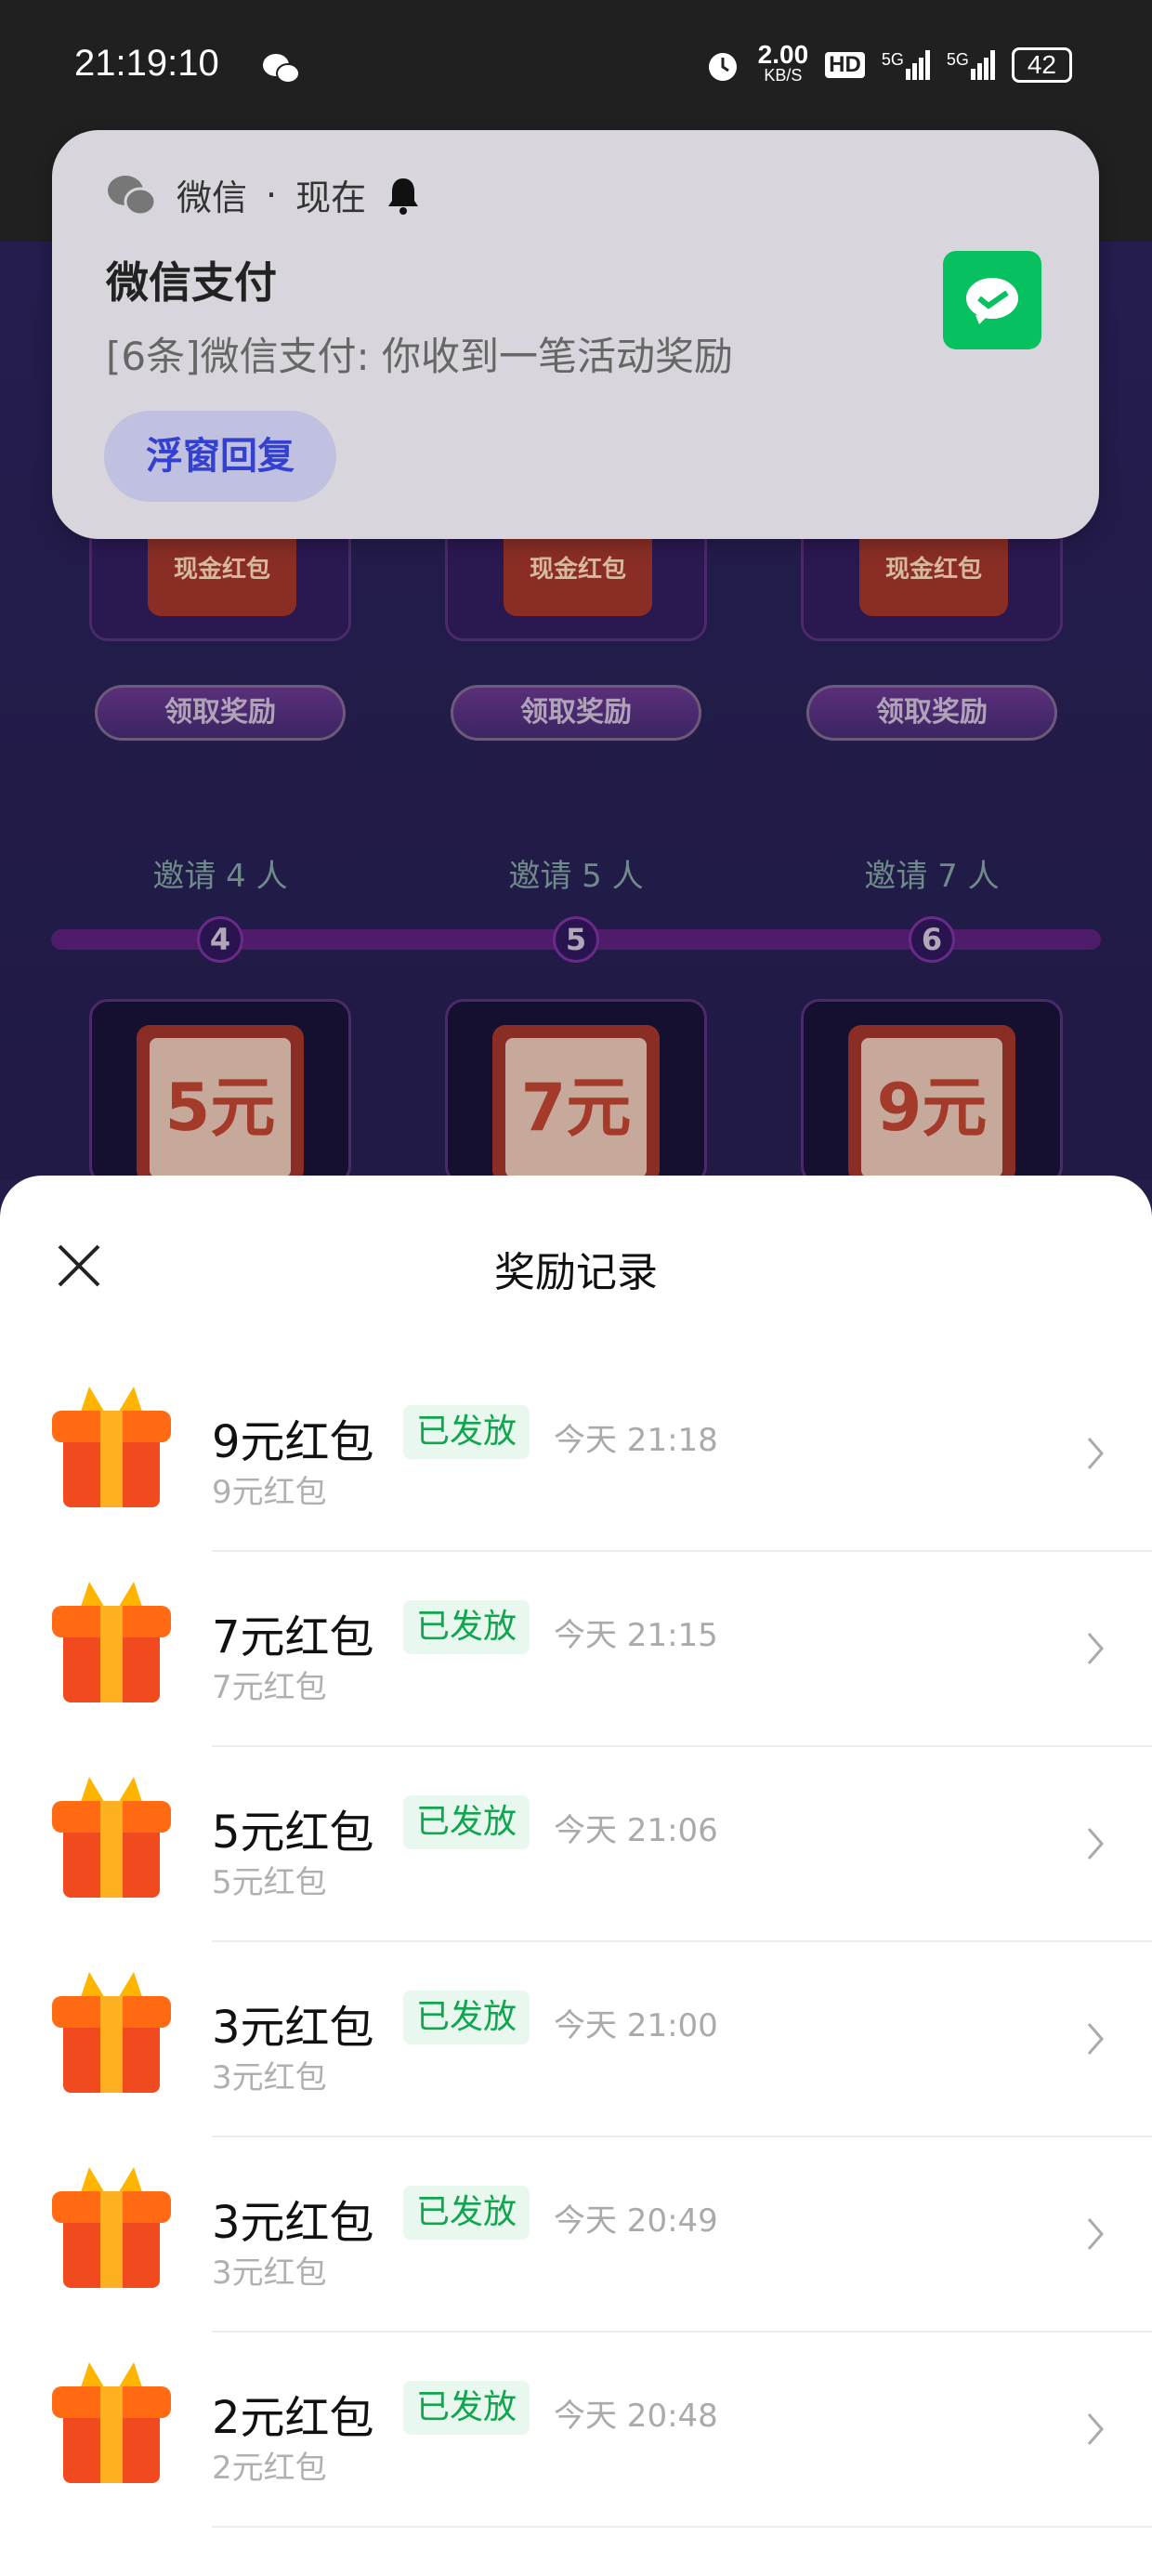 This screenshot has width=1152, height=2576. What do you see at coordinates (269, 1492) in the screenshot?
I see `record-subtitle: 9元红包` at bounding box center [269, 1492].